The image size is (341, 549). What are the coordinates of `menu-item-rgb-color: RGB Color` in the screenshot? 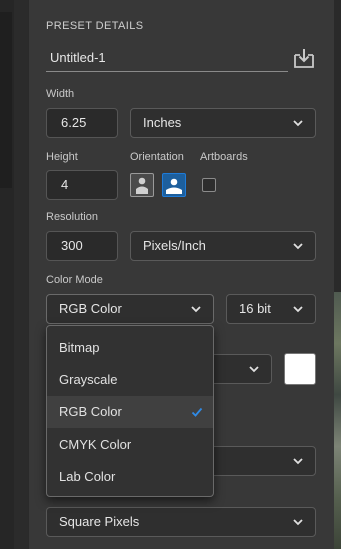 It's located at (130, 412).